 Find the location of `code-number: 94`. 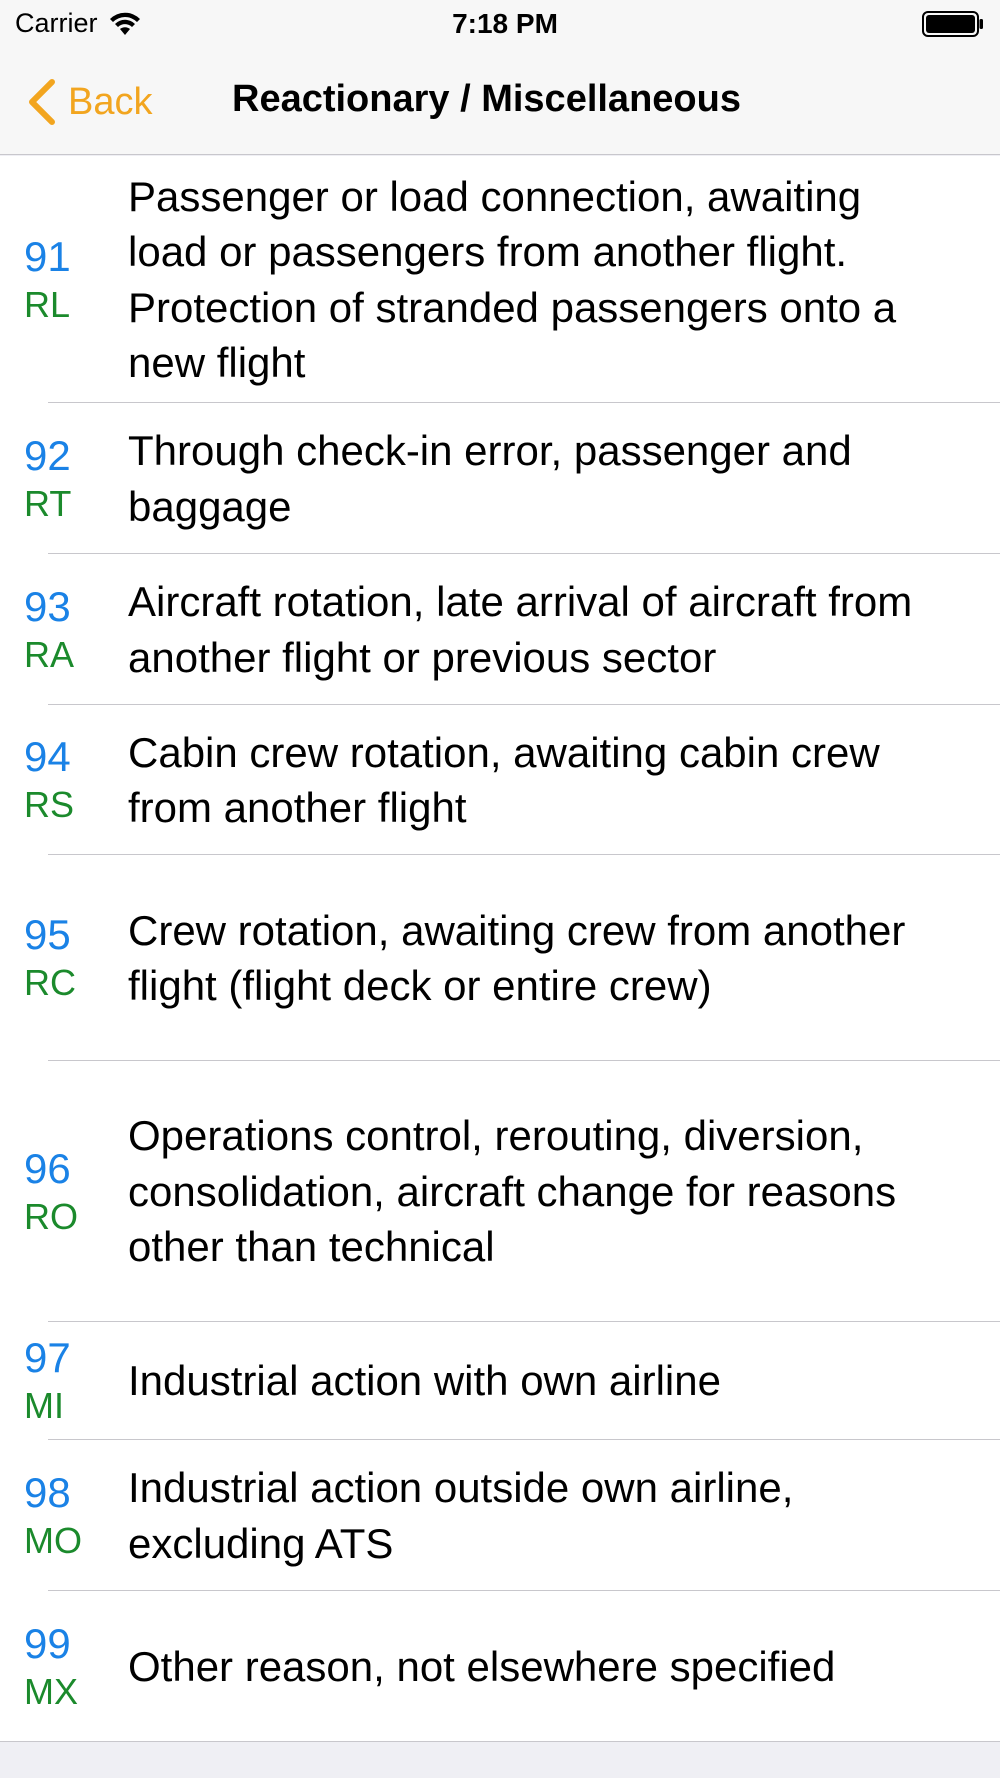

code-number: 94 is located at coordinates (47, 756).